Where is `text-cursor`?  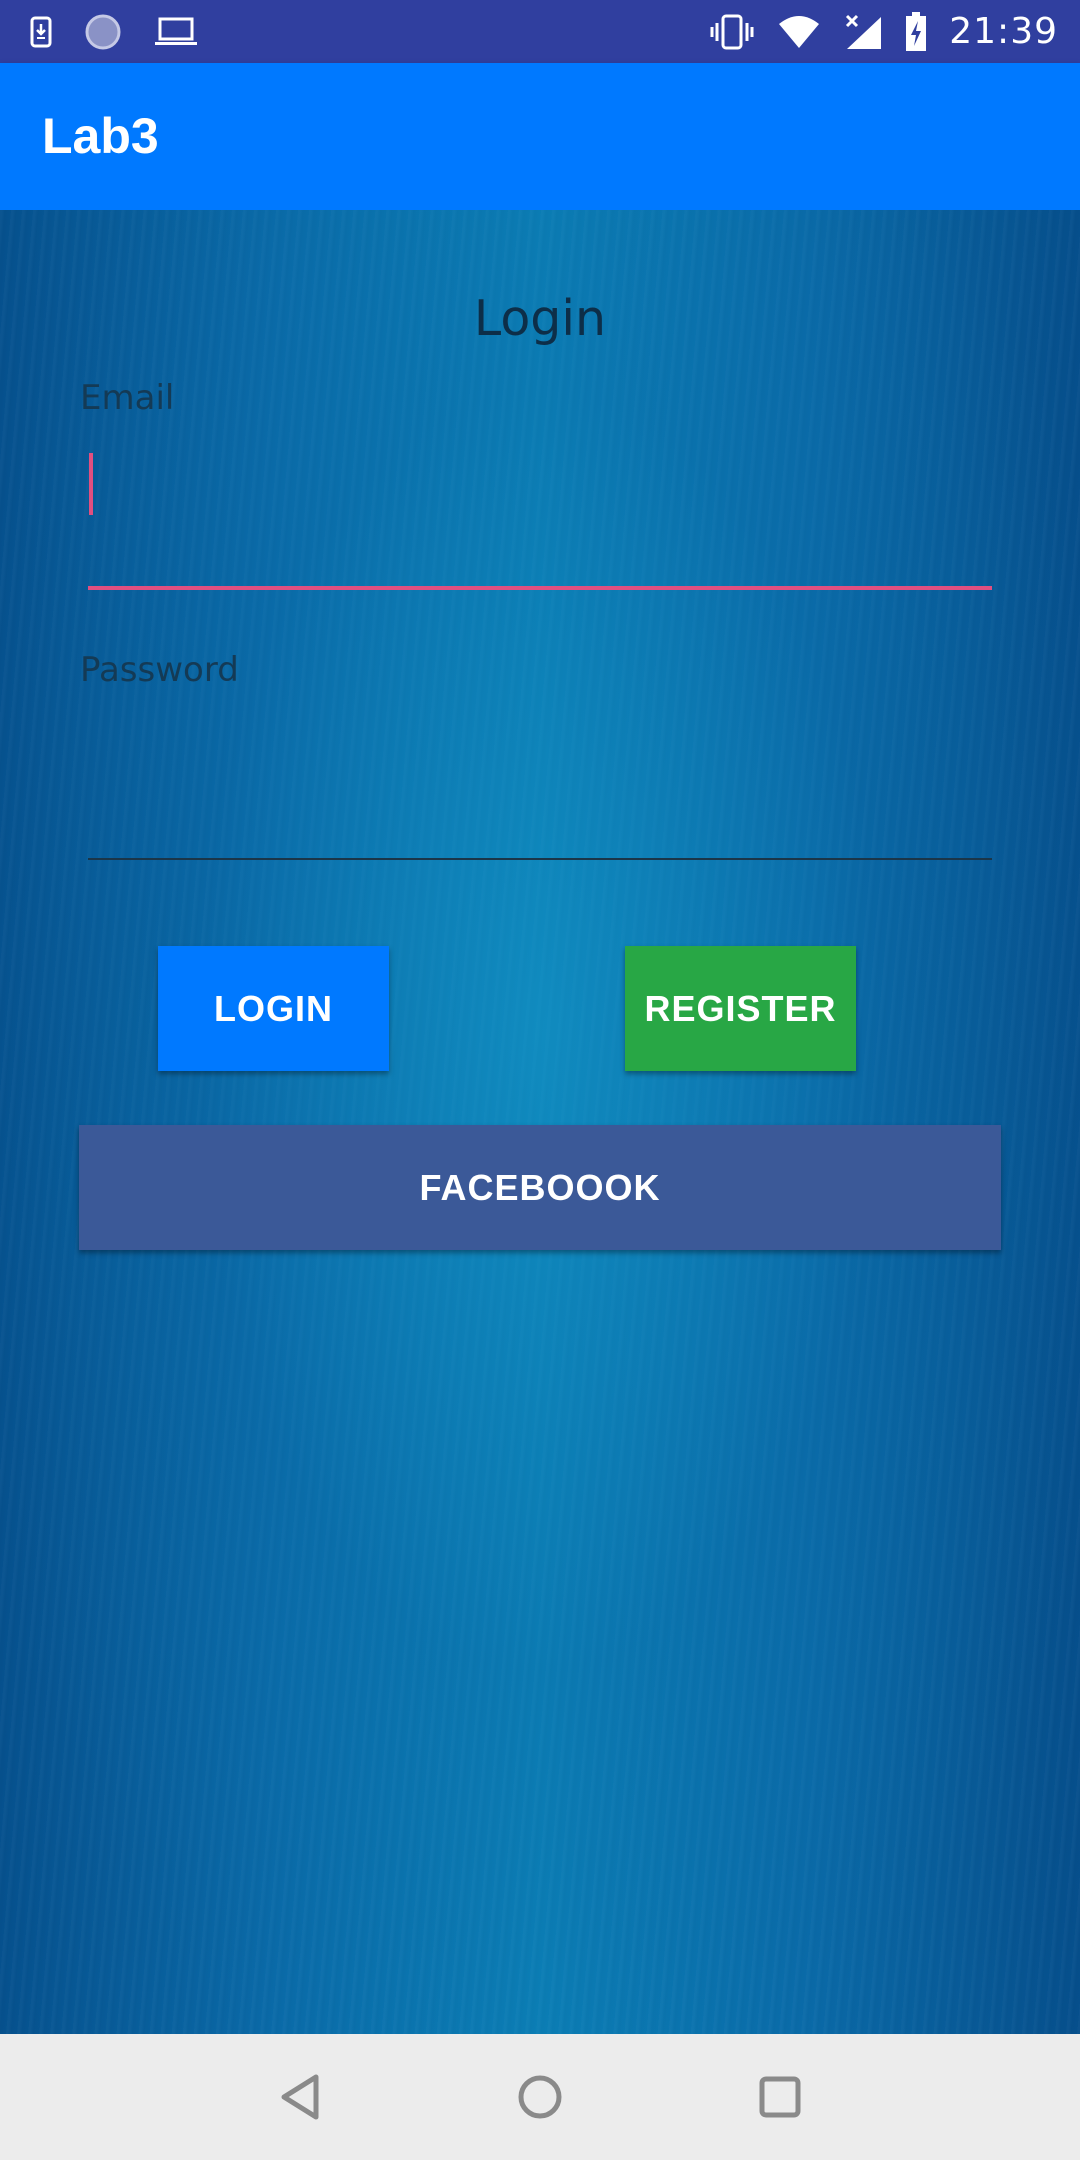 text-cursor is located at coordinates (91, 484).